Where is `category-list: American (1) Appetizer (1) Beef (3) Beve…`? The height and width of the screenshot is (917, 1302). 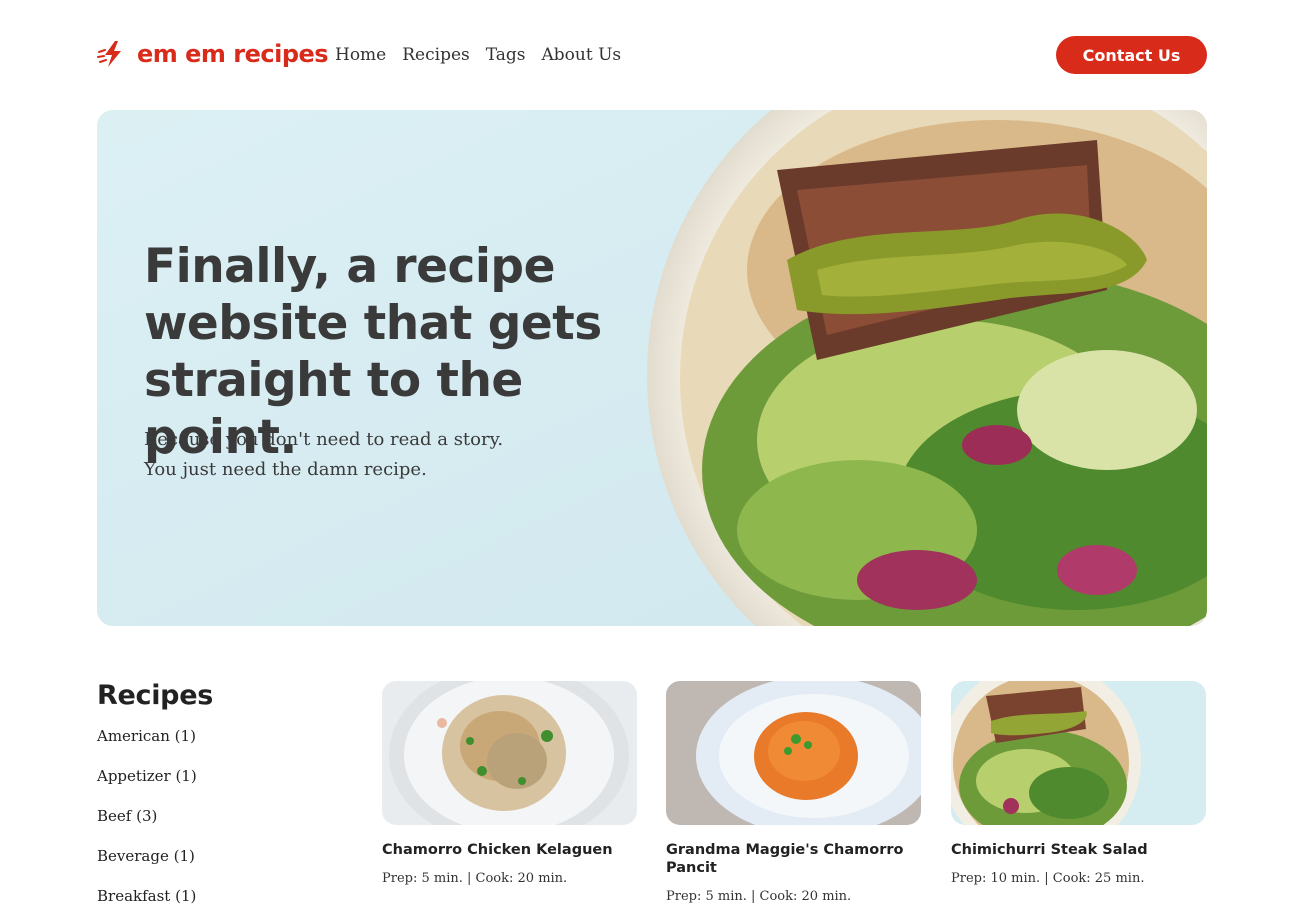
category-list: American (1) Appetizer (1) Beef (3) Beve… is located at coordinates (227, 821).